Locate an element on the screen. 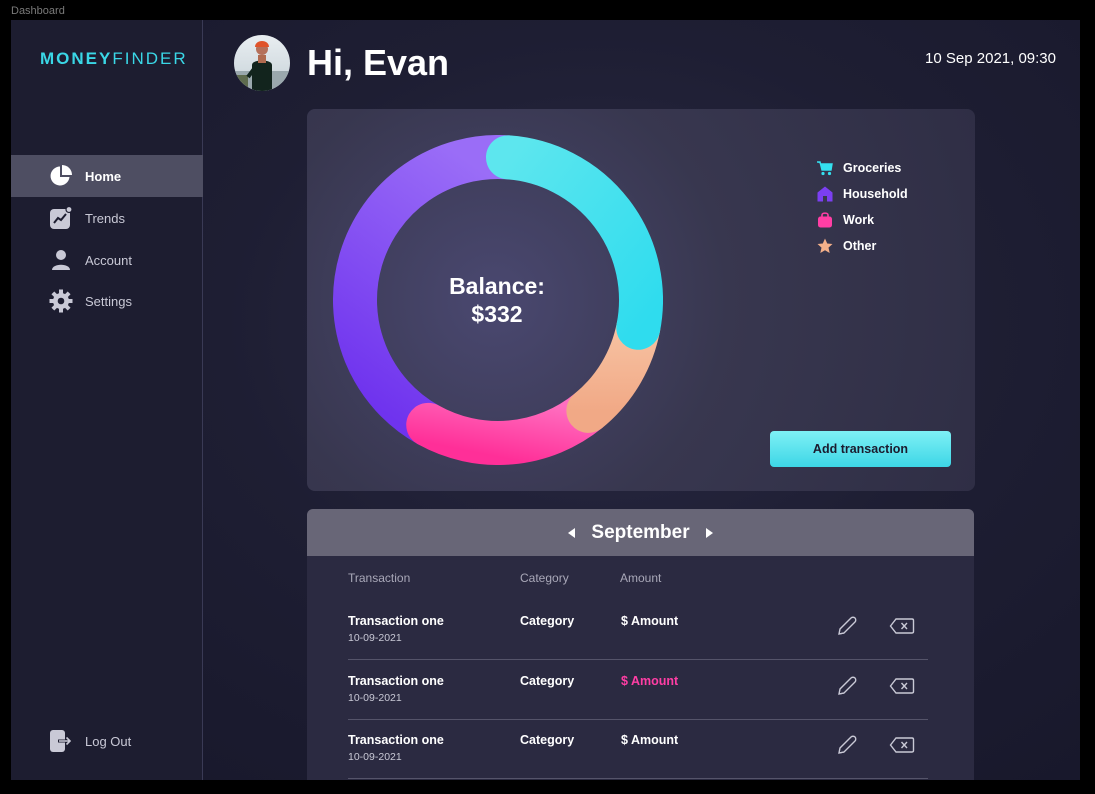 The height and width of the screenshot is (794, 1095). logout-icon is located at coordinates (61, 741).